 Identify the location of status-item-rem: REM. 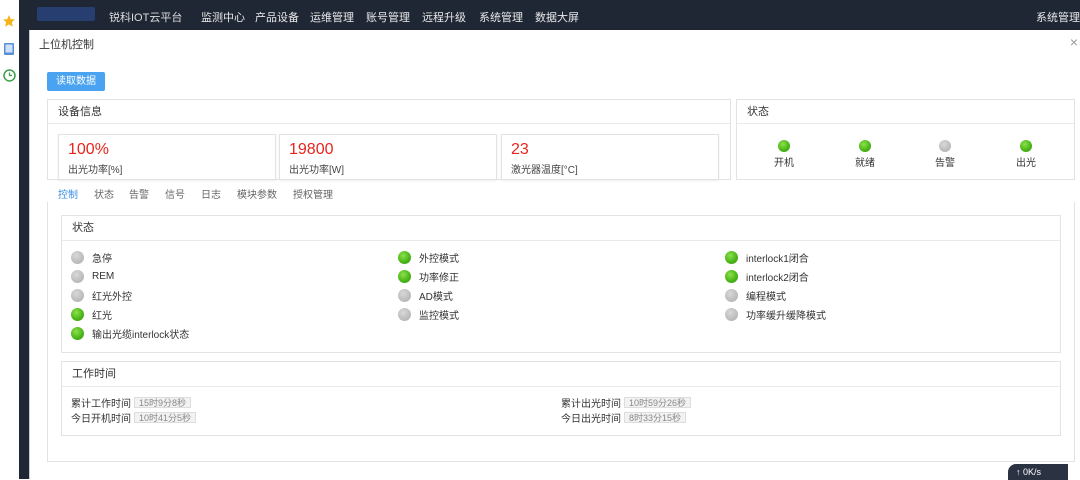
(92, 276).